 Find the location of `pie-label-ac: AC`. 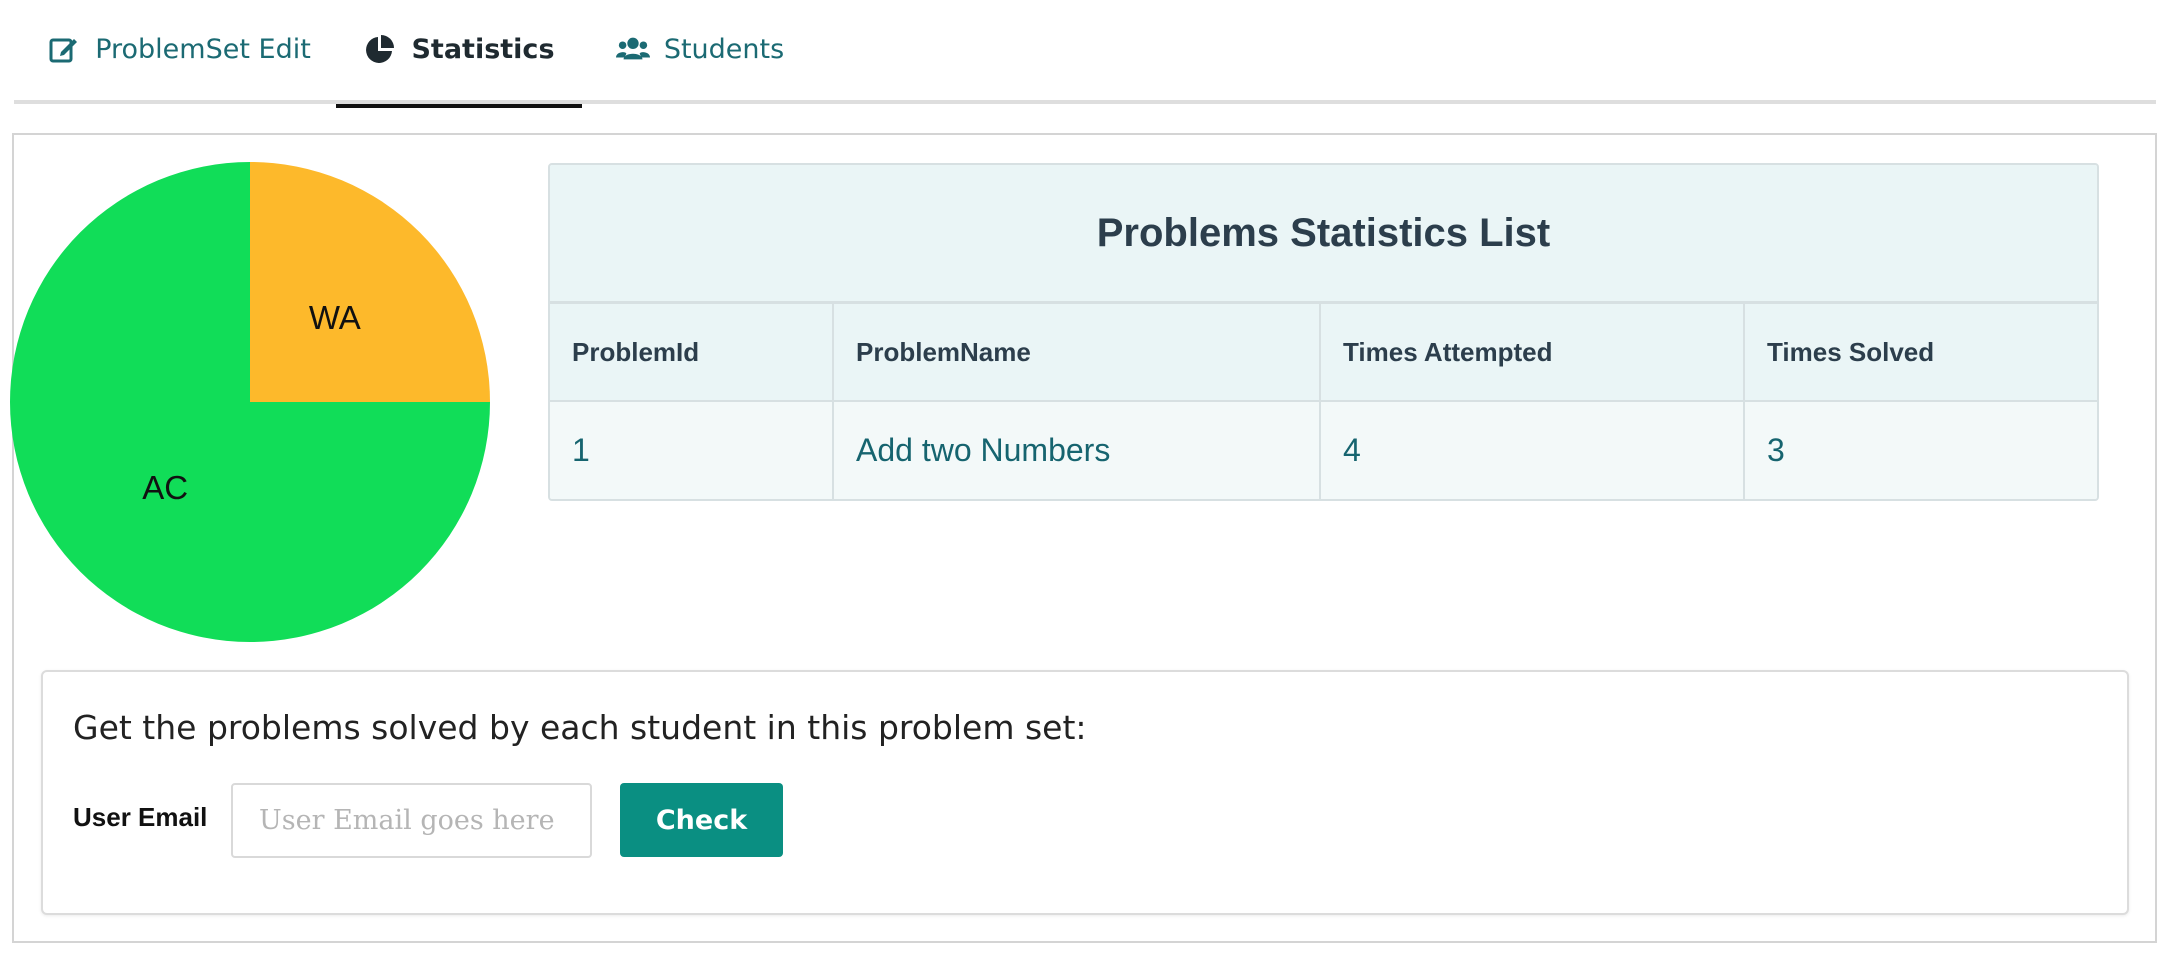

pie-label-ac: AC is located at coordinates (165, 487).